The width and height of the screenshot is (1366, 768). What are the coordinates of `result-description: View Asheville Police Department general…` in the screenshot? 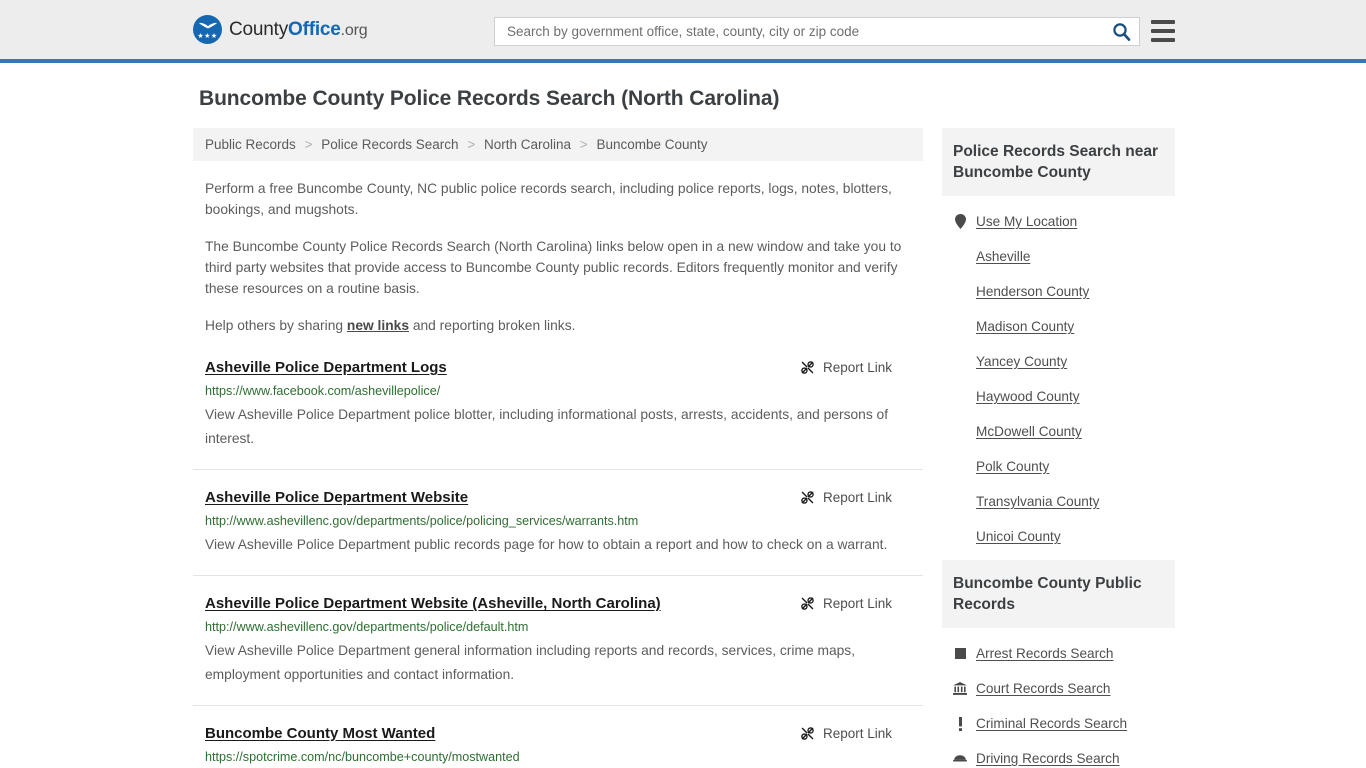 It's located at (530, 662).